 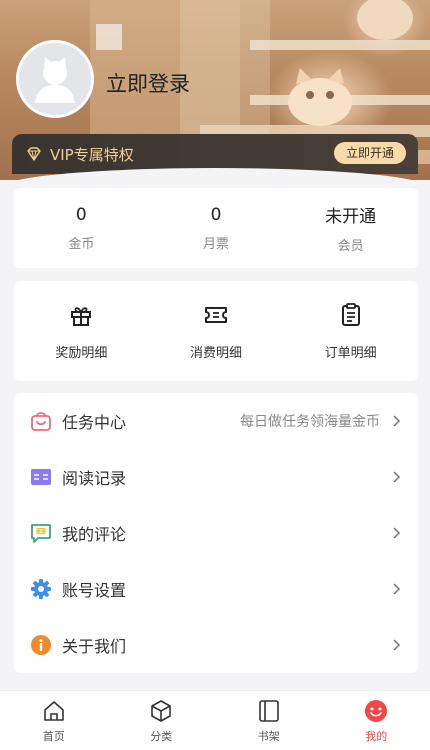 I want to click on user-avatar-placeholder-icon, so click(x=55, y=80).